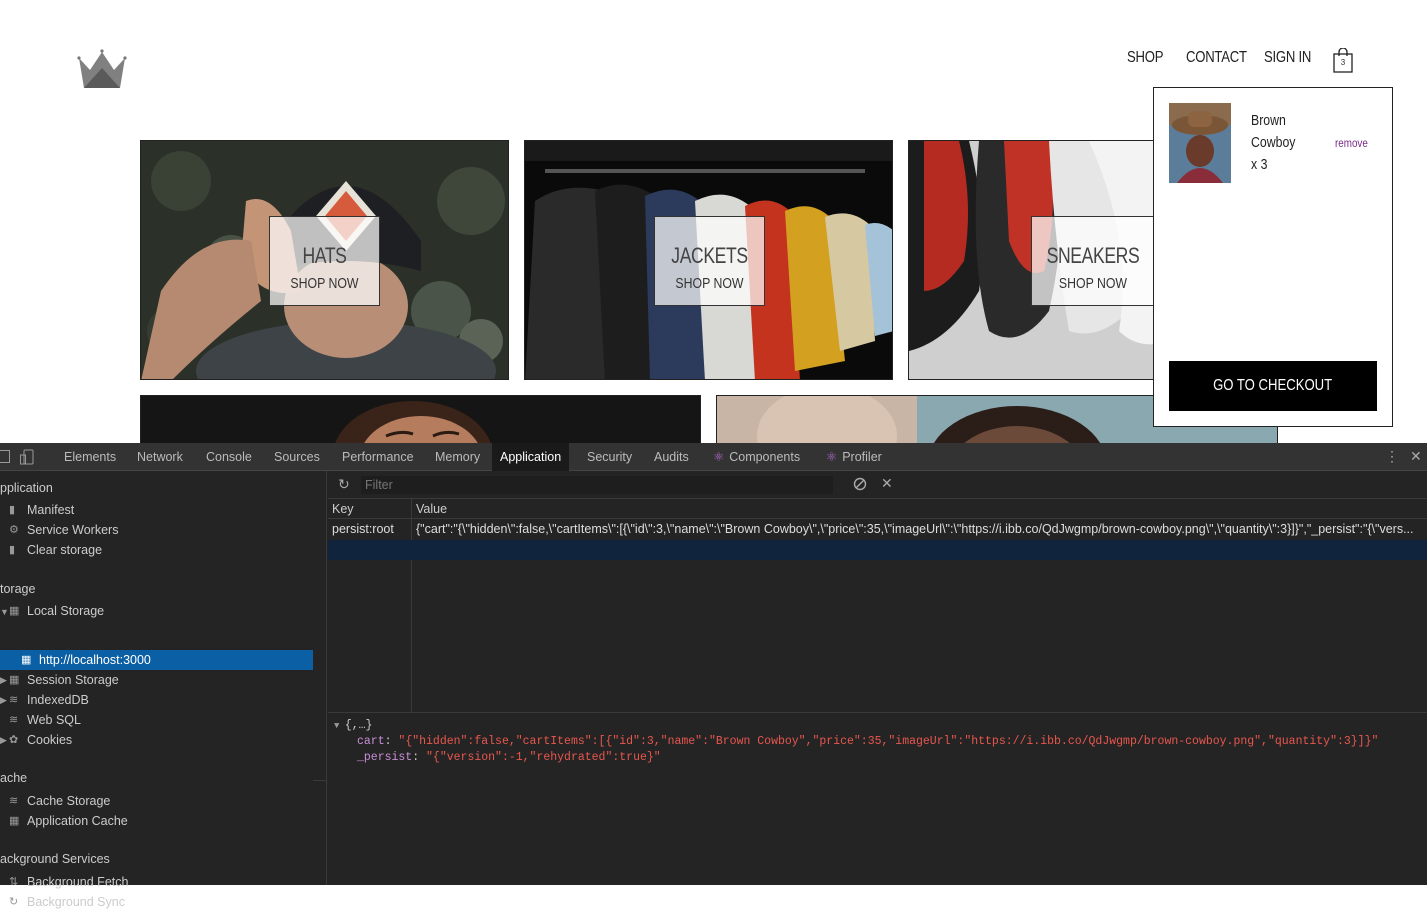 The width and height of the screenshot is (1427, 909). I want to click on refresh-icon: ↻, so click(344, 484).